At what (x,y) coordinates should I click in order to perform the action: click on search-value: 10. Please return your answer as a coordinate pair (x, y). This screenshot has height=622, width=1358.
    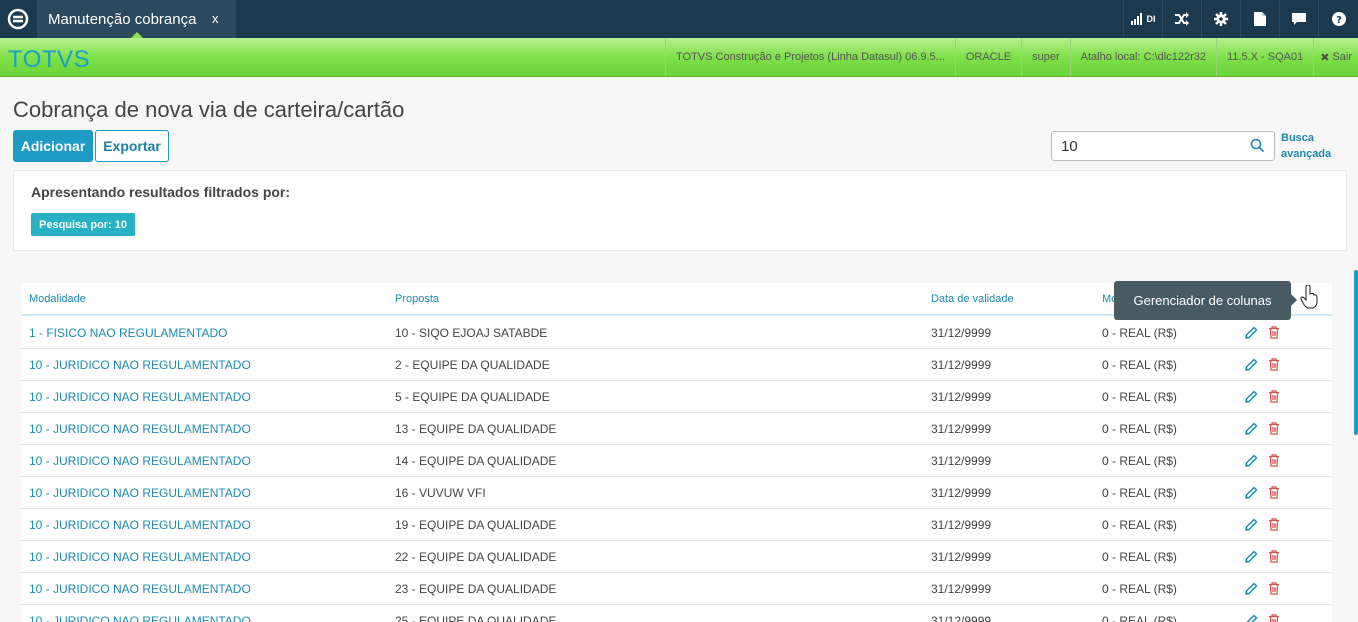
    Looking at the image, I should click on (1069, 146).